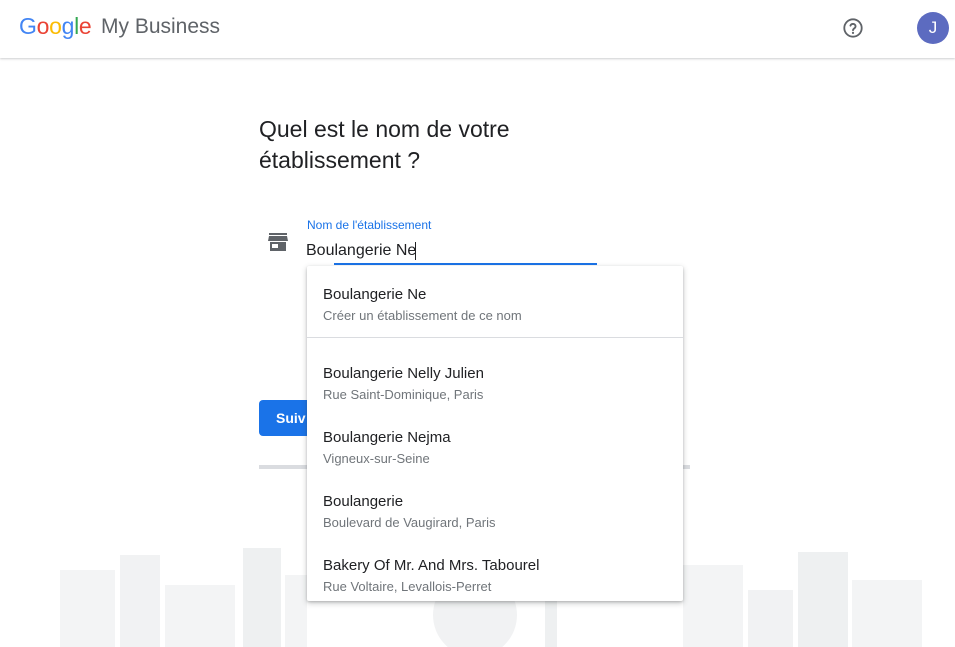  What do you see at coordinates (409, 522) in the screenshot?
I see `suggestion-address: Boulevard de Vaugirard, Paris` at bounding box center [409, 522].